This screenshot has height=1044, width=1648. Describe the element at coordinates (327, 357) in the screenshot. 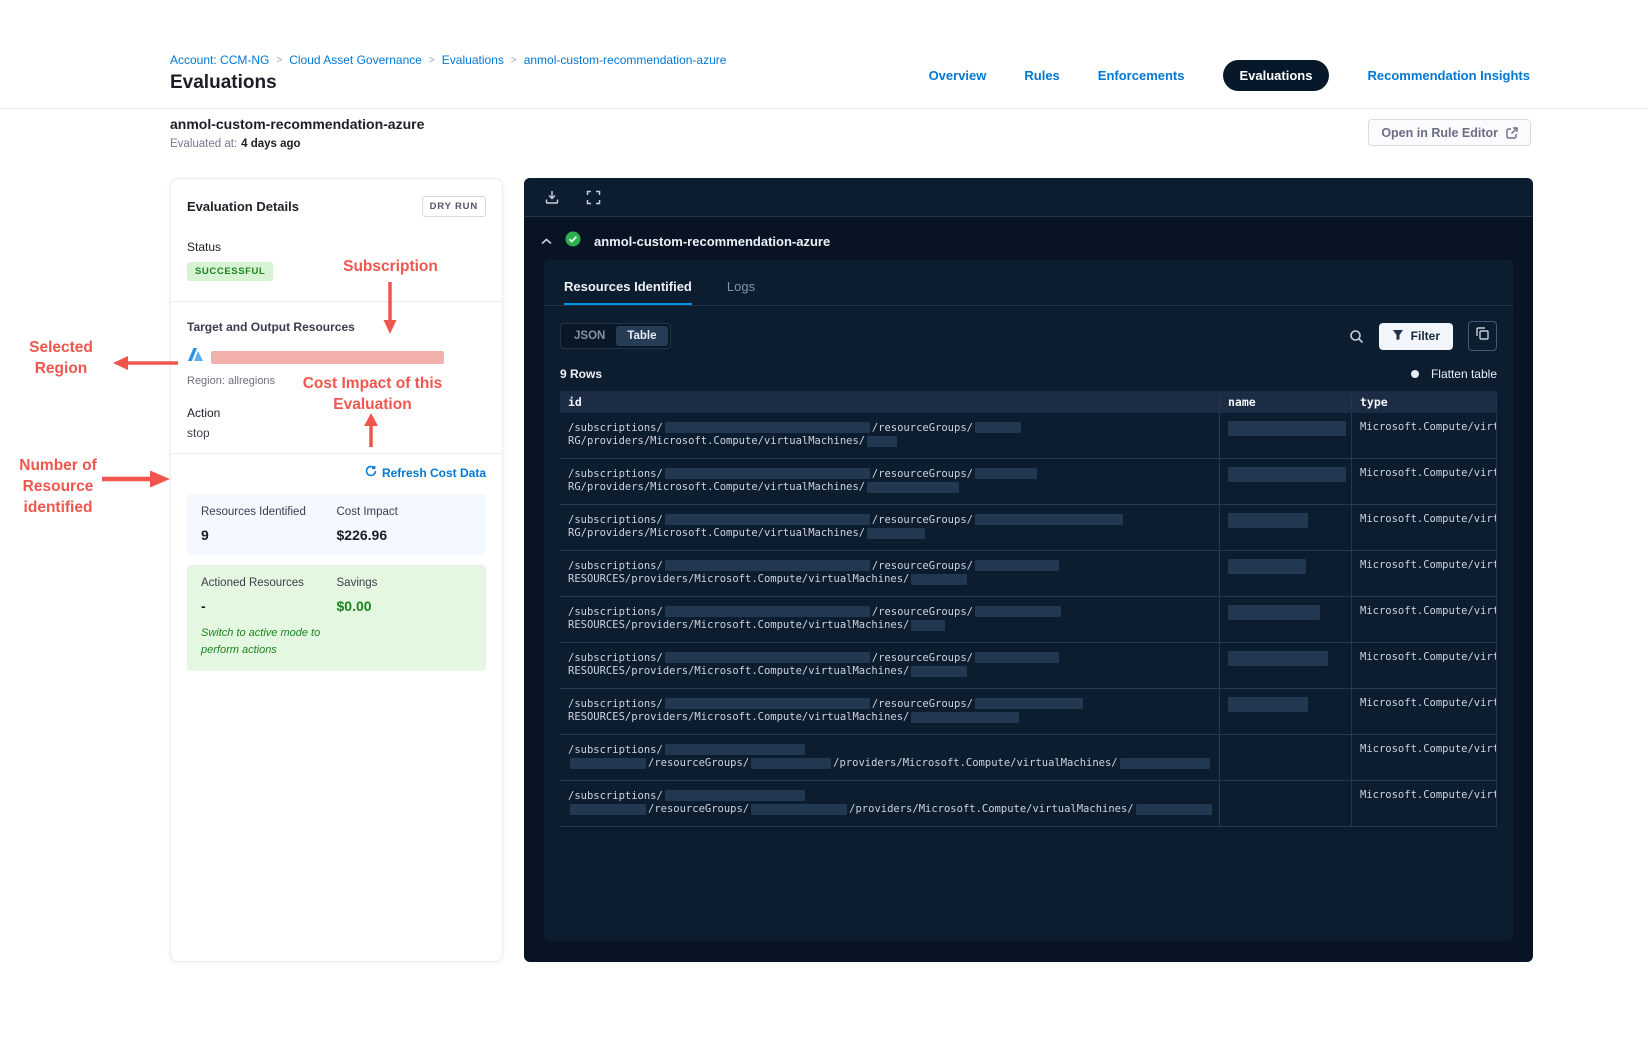

I see `subscription-redacted-value` at that location.